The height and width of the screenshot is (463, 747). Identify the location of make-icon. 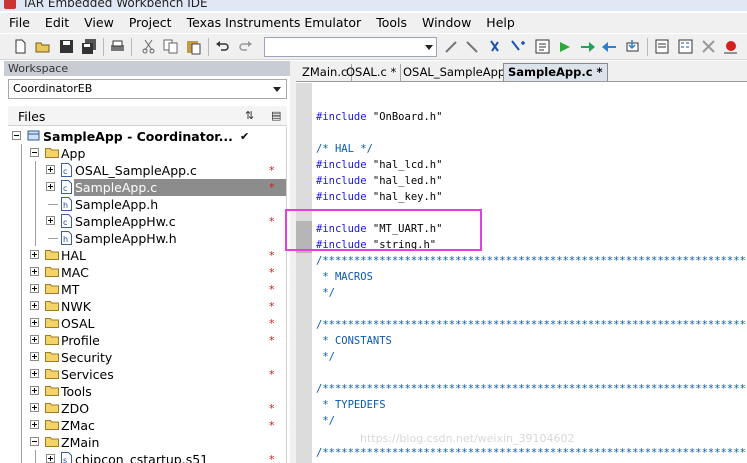
(565, 46).